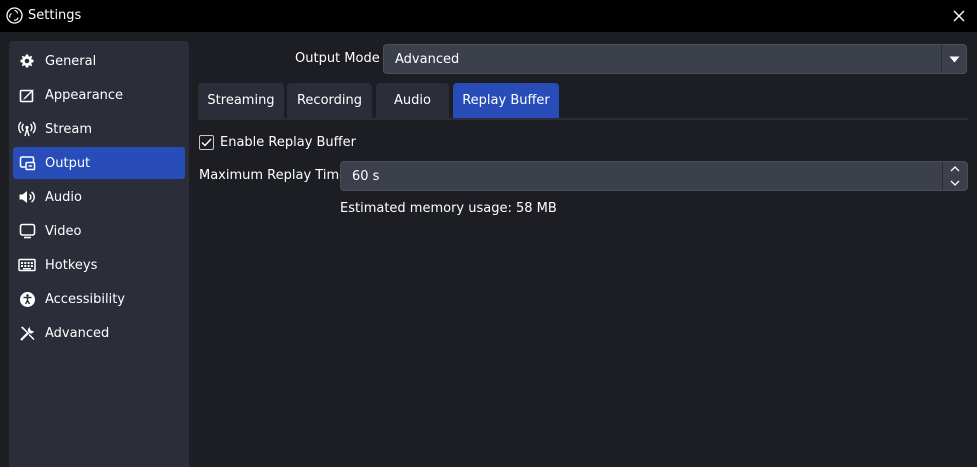  I want to click on sidebar-item-label: Hotkeys, so click(71, 265).